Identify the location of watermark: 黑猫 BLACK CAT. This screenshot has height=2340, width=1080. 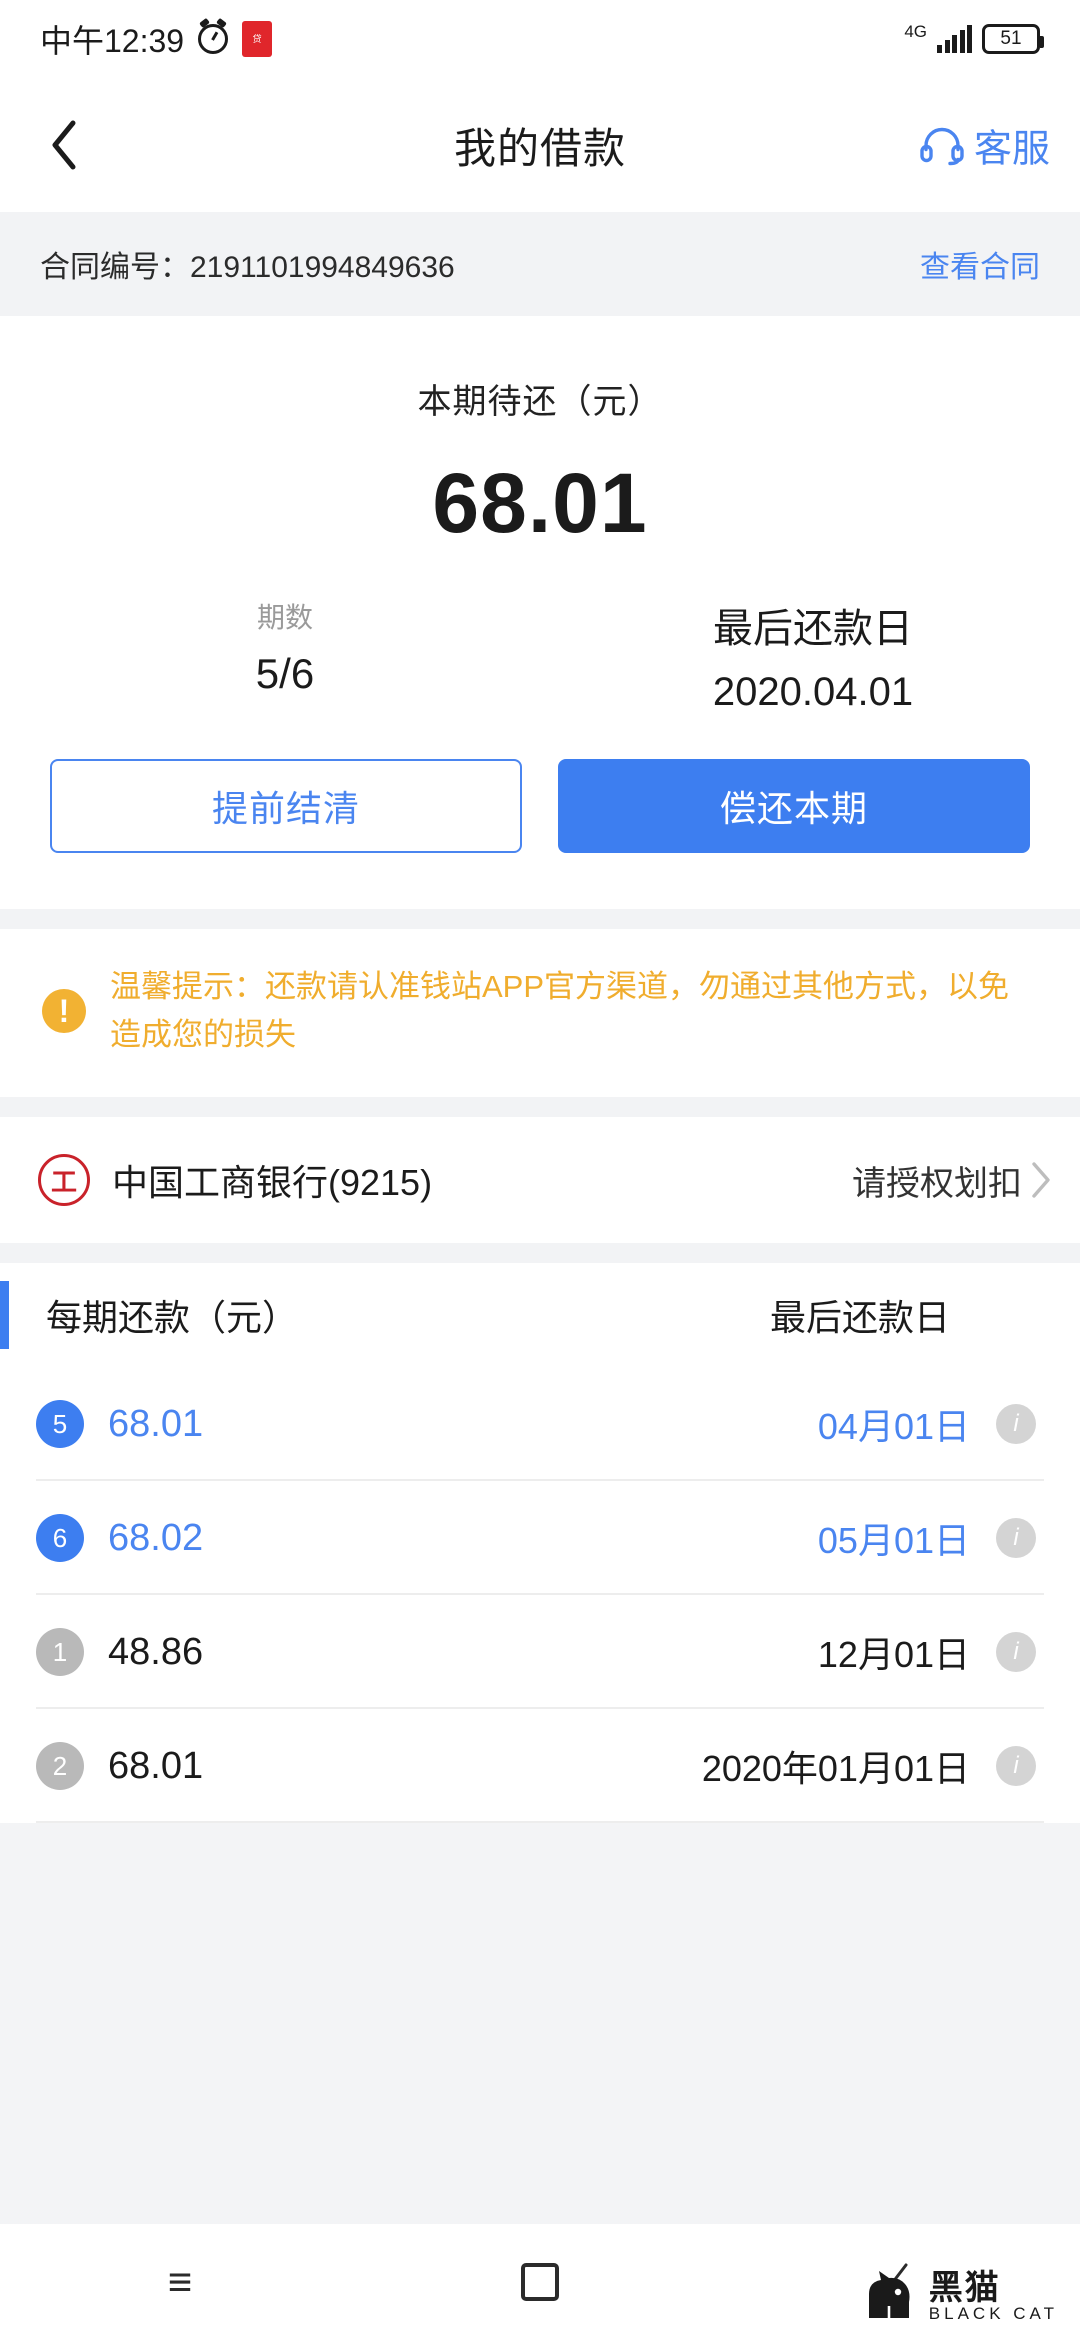
(958, 2297).